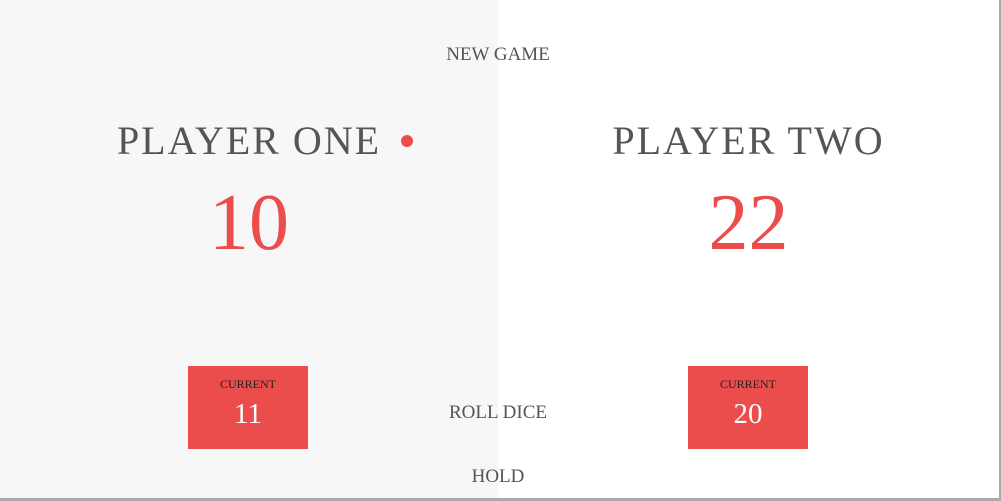  I want to click on player-two-score: 22, so click(748, 223).